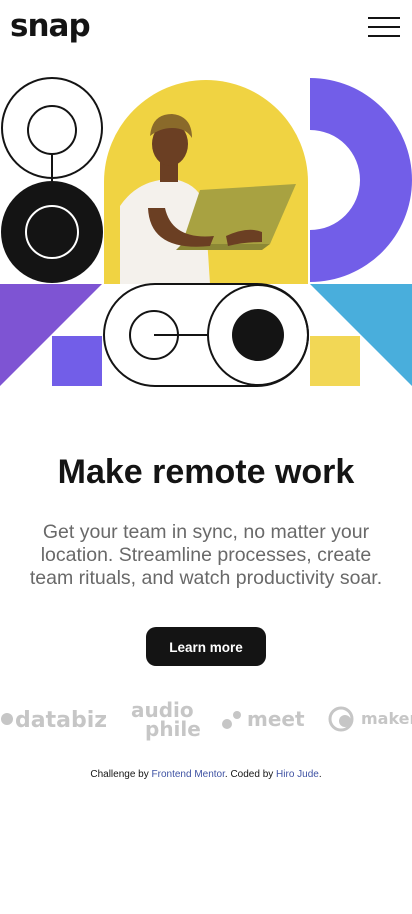 The image size is (412, 914). What do you see at coordinates (61, 720) in the screenshot?
I see `databiz-text: databiz` at bounding box center [61, 720].